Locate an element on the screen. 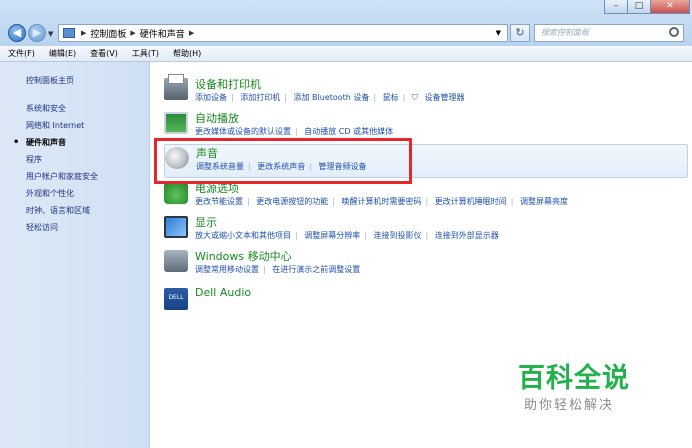  menu-tools: 工具(T) is located at coordinates (145, 53).